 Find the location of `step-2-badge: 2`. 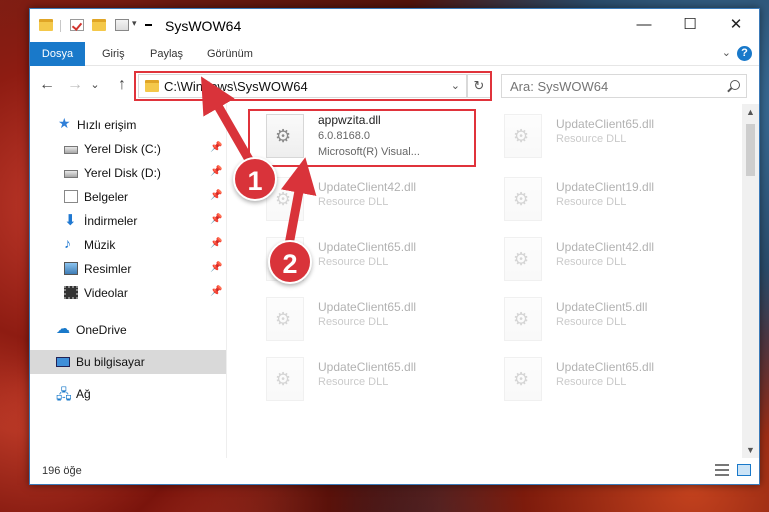

step-2-badge: 2 is located at coordinates (290, 262).